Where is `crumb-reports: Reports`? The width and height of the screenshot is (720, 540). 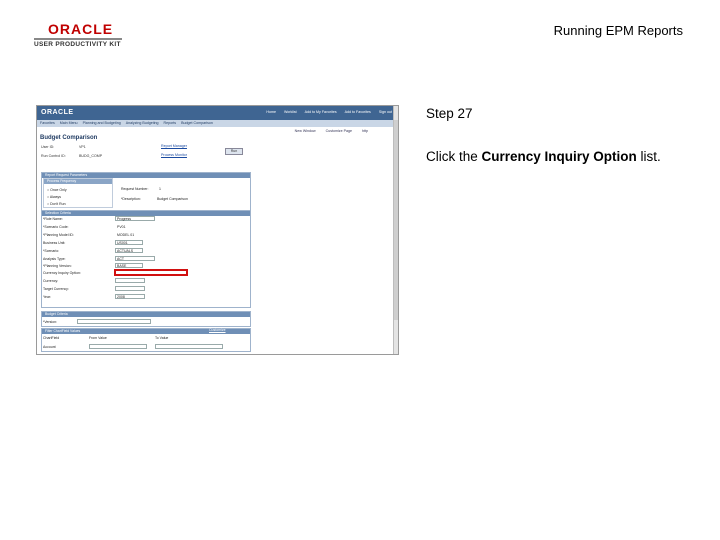 crumb-reports: Reports is located at coordinates (170, 123).